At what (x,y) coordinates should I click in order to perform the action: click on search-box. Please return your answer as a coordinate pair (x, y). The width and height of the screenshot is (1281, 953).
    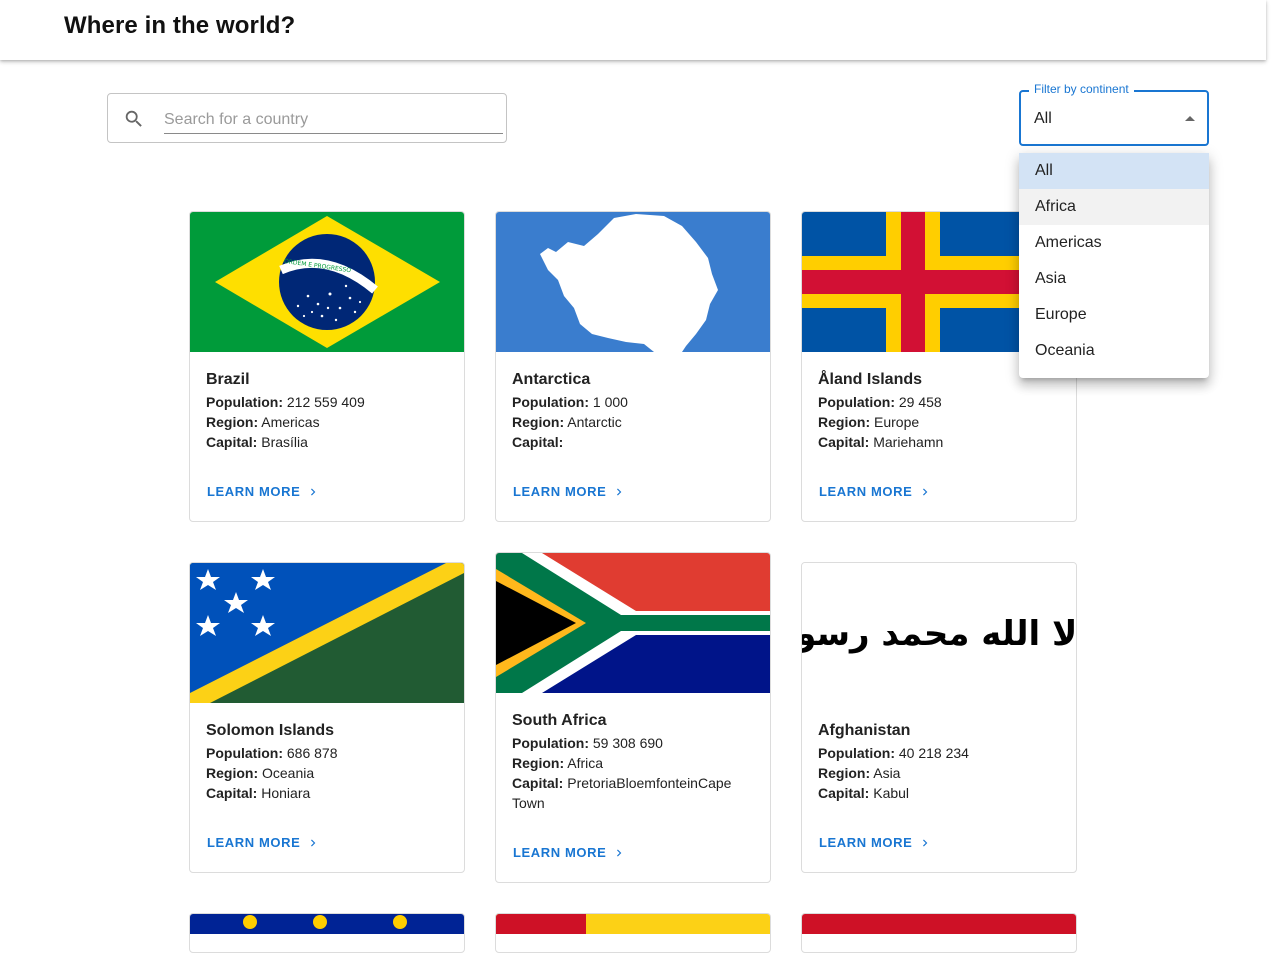
    Looking at the image, I should click on (307, 118).